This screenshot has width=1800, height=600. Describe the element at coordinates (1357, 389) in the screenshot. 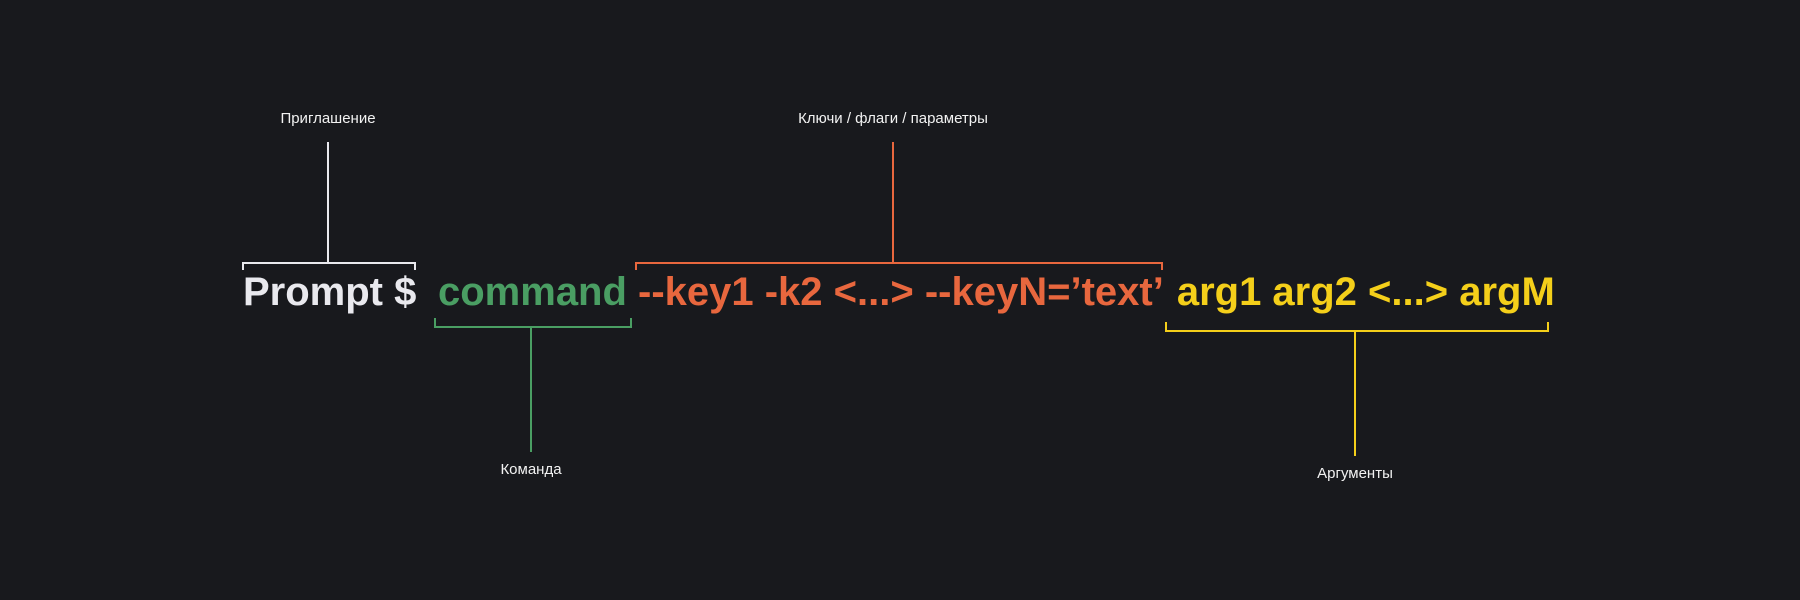

I see `args-bracket` at that location.